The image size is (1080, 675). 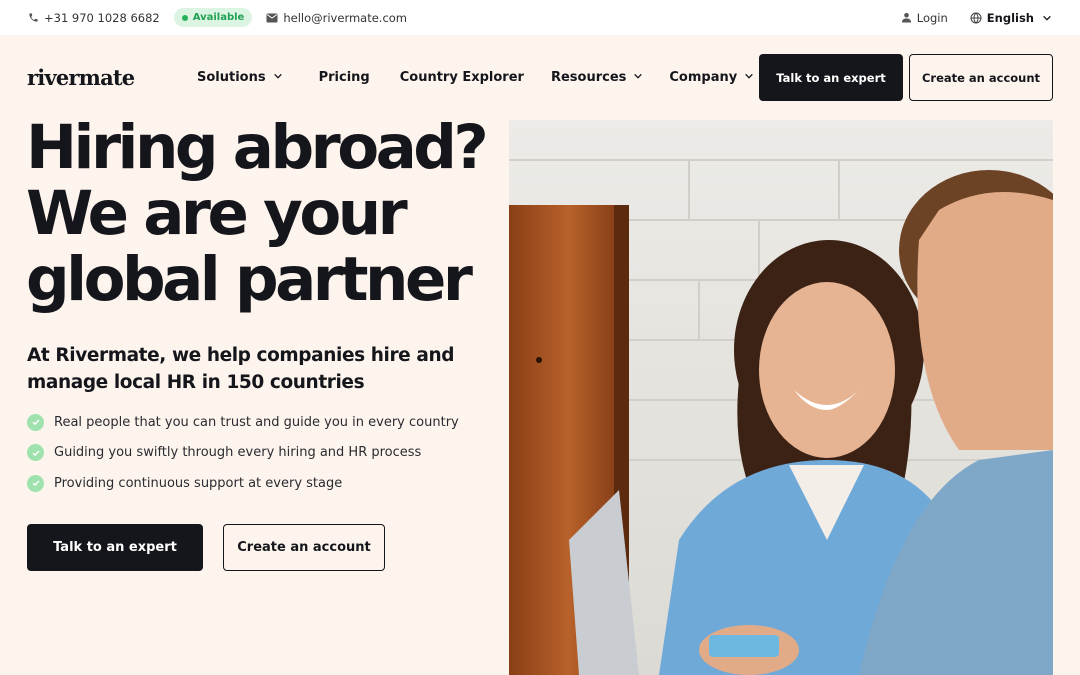 I want to click on hero-create-account-button: Create an account, so click(x=304, y=547).